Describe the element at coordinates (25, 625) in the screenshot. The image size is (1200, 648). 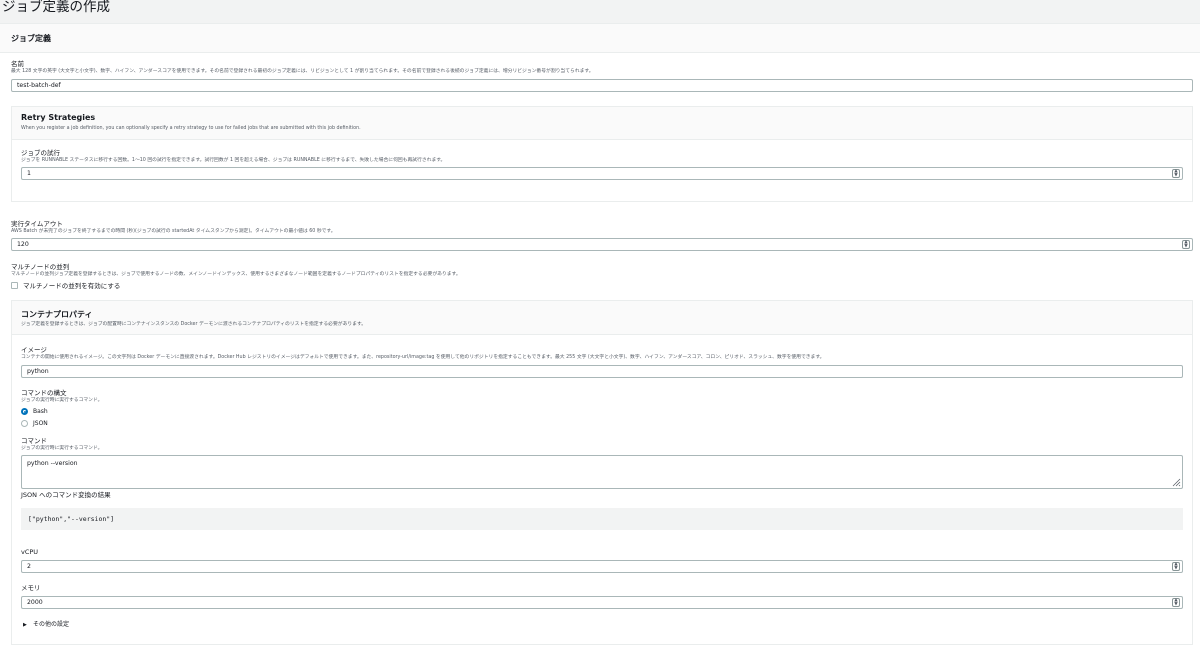
I see `caret-right-icon: ▶` at that location.